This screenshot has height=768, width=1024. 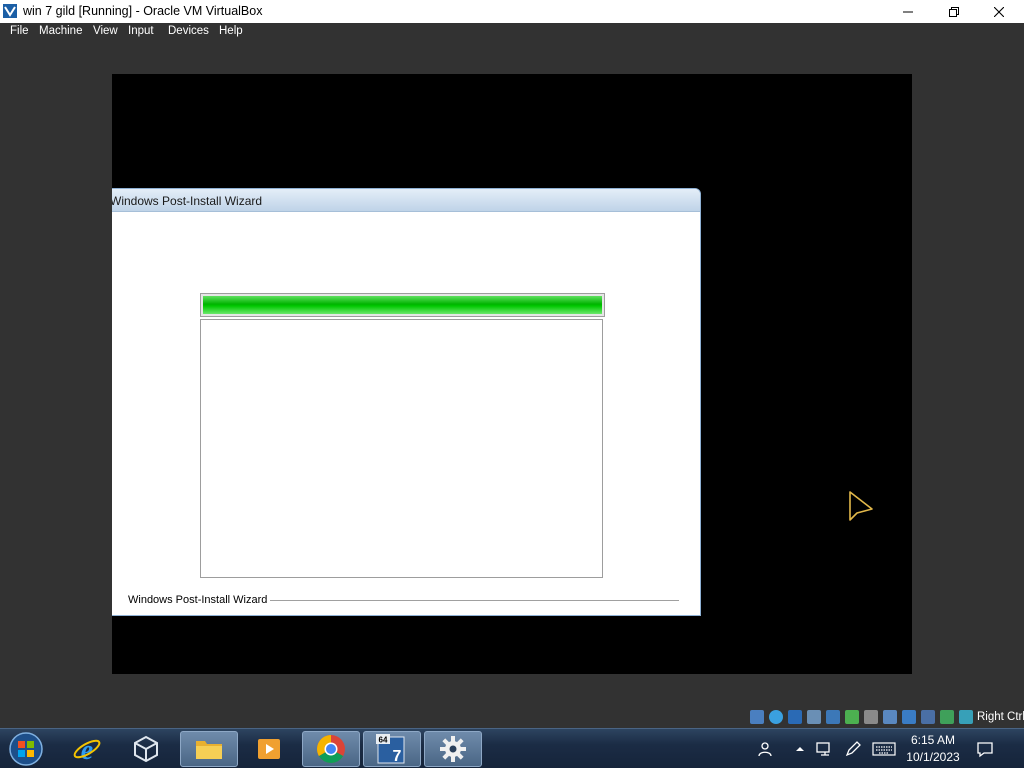 I want to click on taskbar-chrome, so click(x=331, y=749).